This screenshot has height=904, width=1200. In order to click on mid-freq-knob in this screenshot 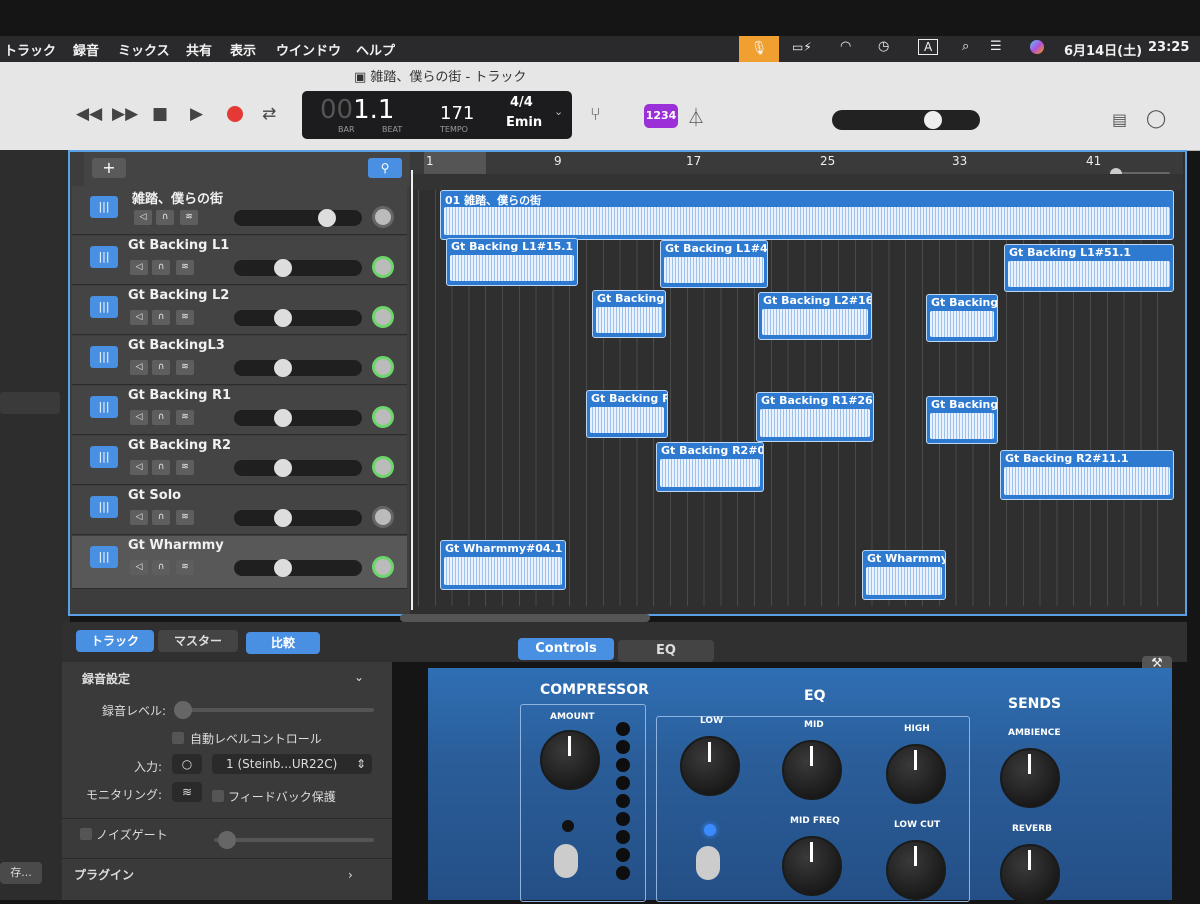, I will do `click(812, 866)`.